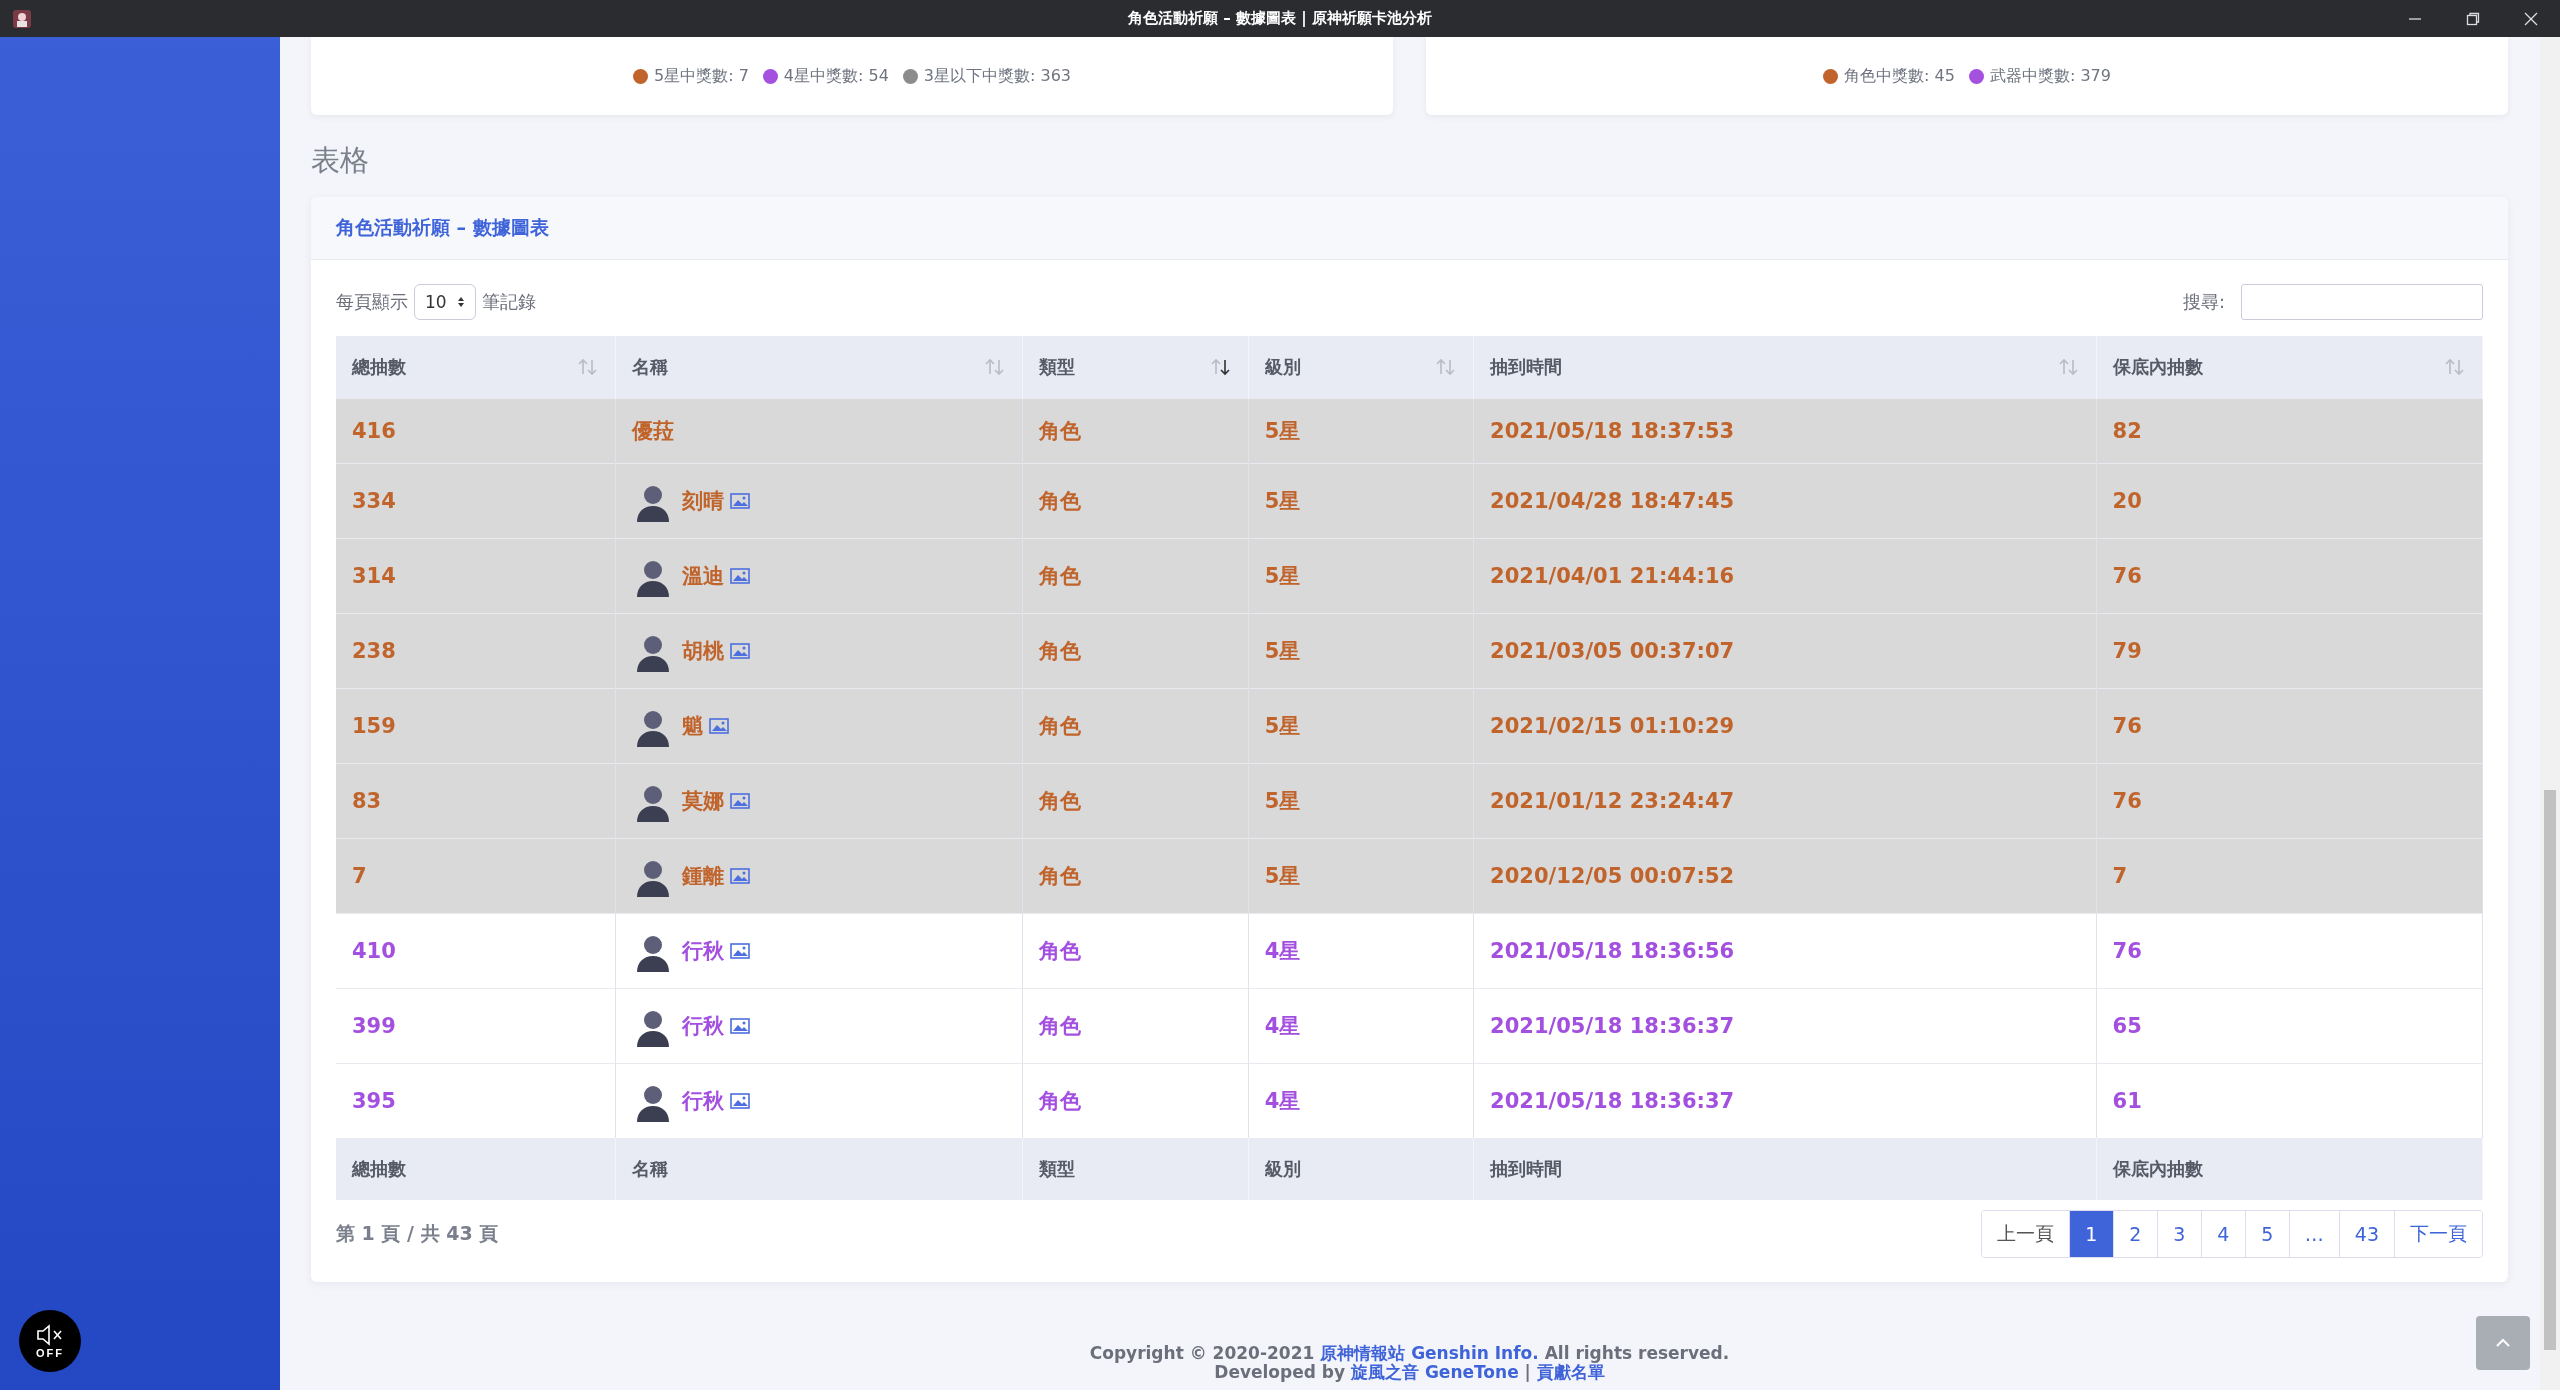 Image resolution: width=2560 pixels, height=1390 pixels. Describe the element at coordinates (819, 1169) in the screenshot. I see `column-footer: 名稱` at that location.